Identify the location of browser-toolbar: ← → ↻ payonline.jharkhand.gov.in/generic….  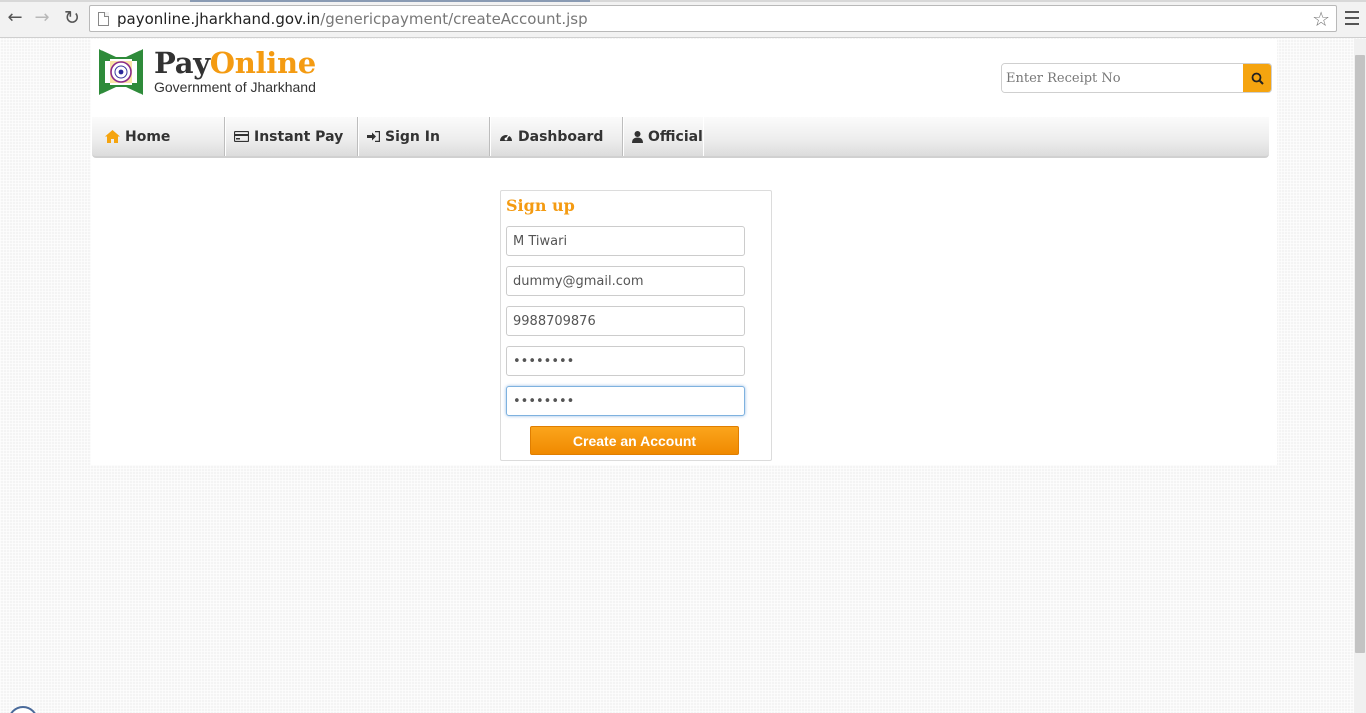
(683, 19).